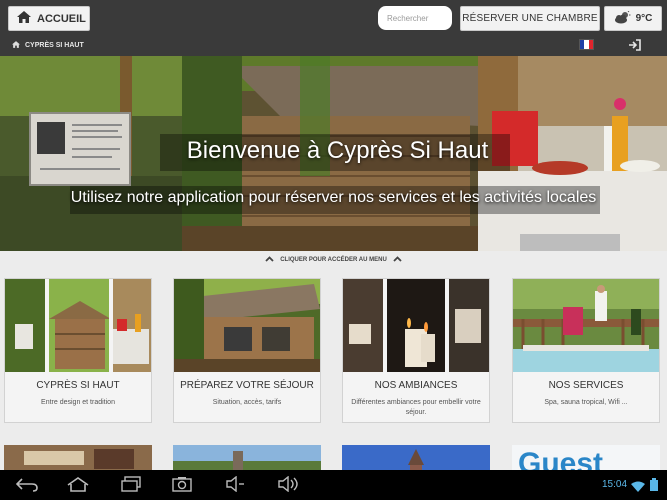 The width and height of the screenshot is (667, 500). What do you see at coordinates (415, 18) in the screenshot?
I see `search-input` at bounding box center [415, 18].